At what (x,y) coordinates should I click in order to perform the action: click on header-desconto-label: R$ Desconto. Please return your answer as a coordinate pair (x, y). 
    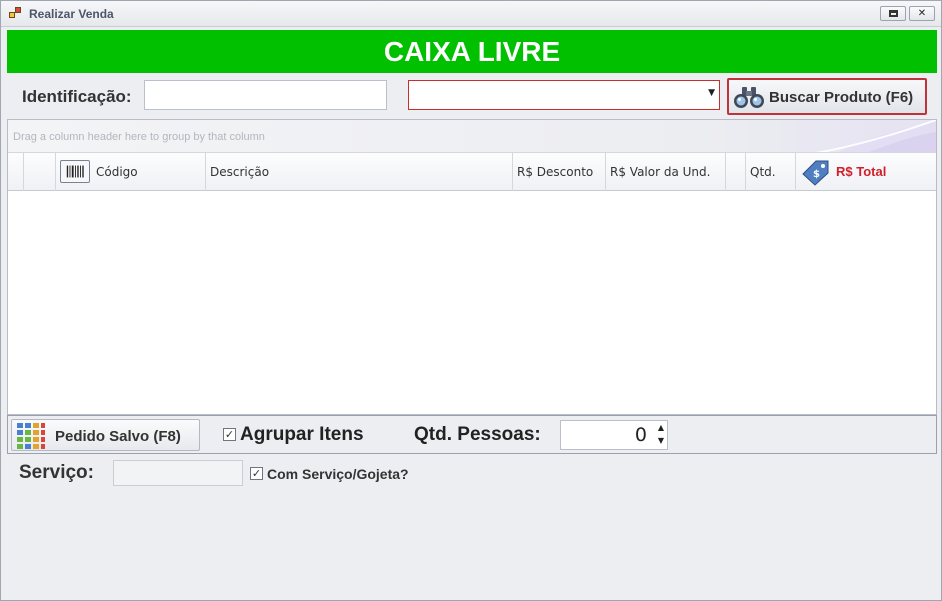
    Looking at the image, I should click on (555, 172).